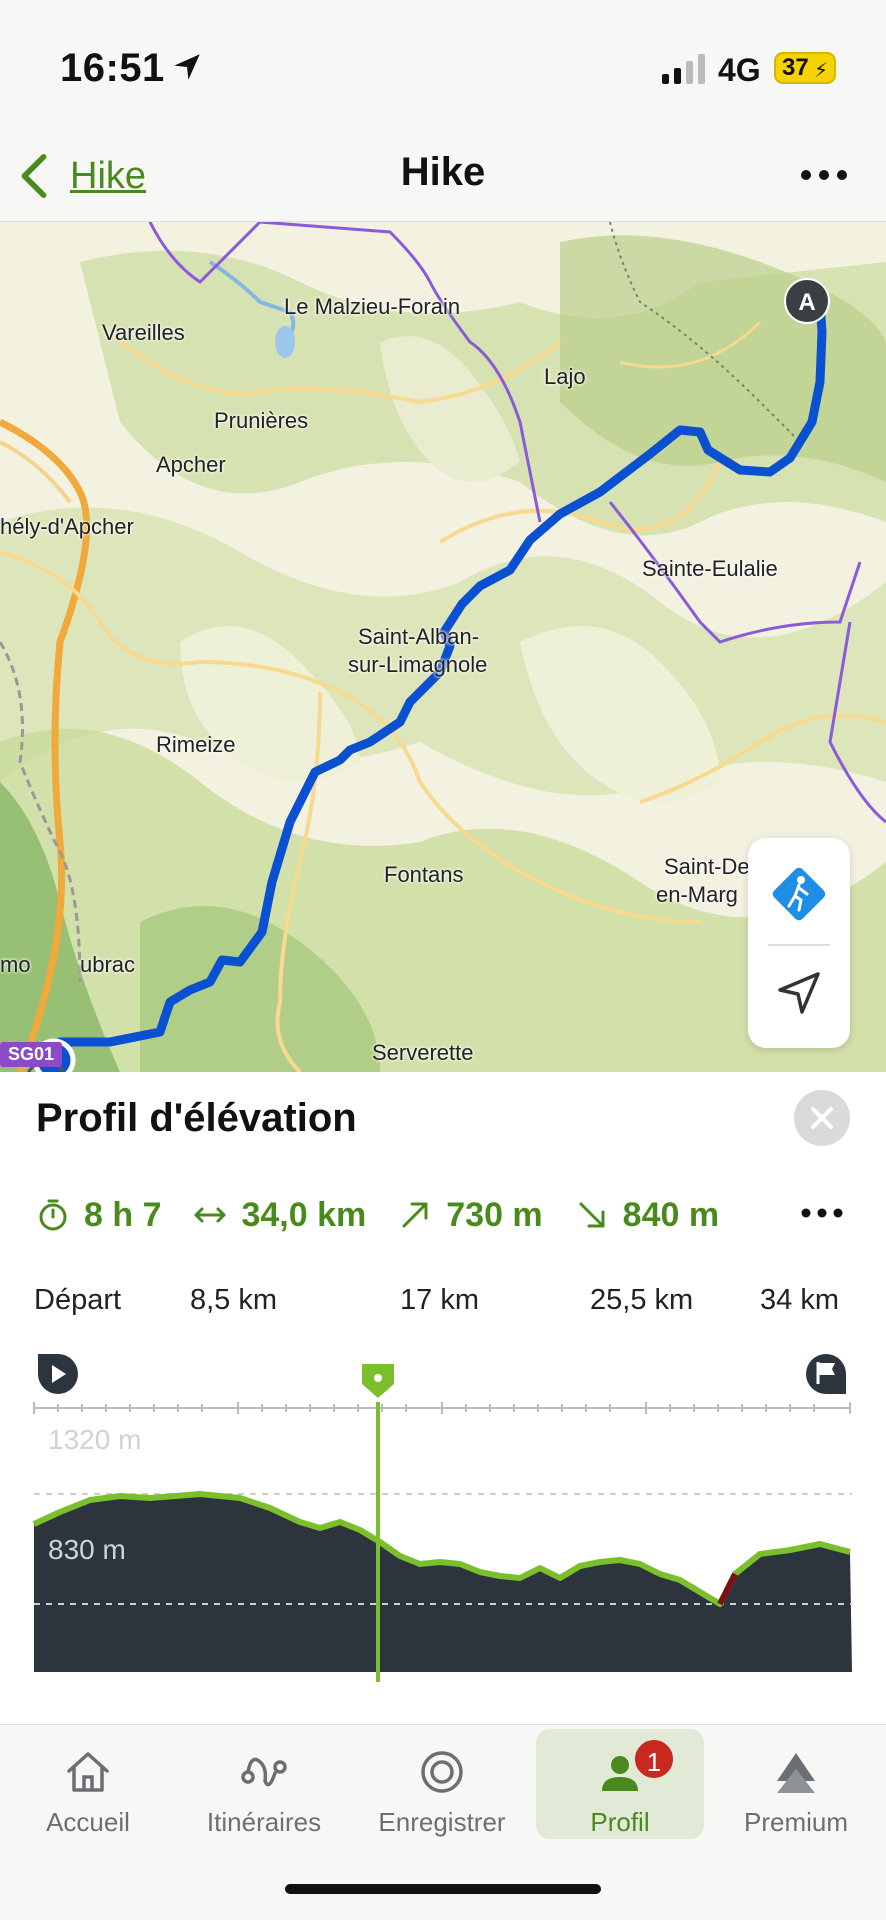  Describe the element at coordinates (795, 67) in the screenshot. I see `battery-level: 37` at that location.